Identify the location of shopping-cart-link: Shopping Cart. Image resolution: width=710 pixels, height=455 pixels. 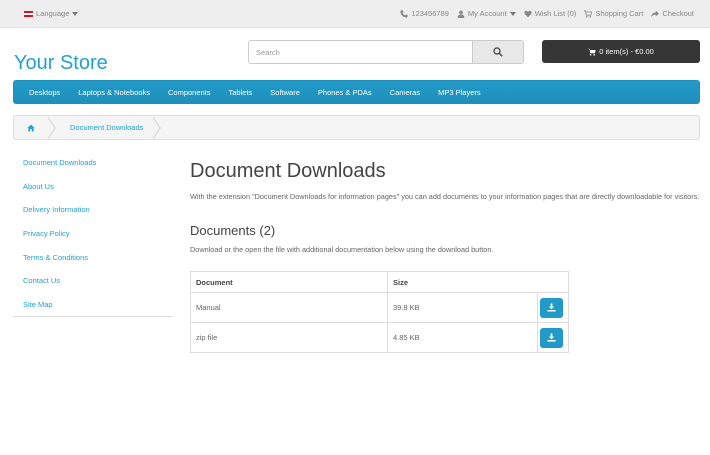
(613, 13).